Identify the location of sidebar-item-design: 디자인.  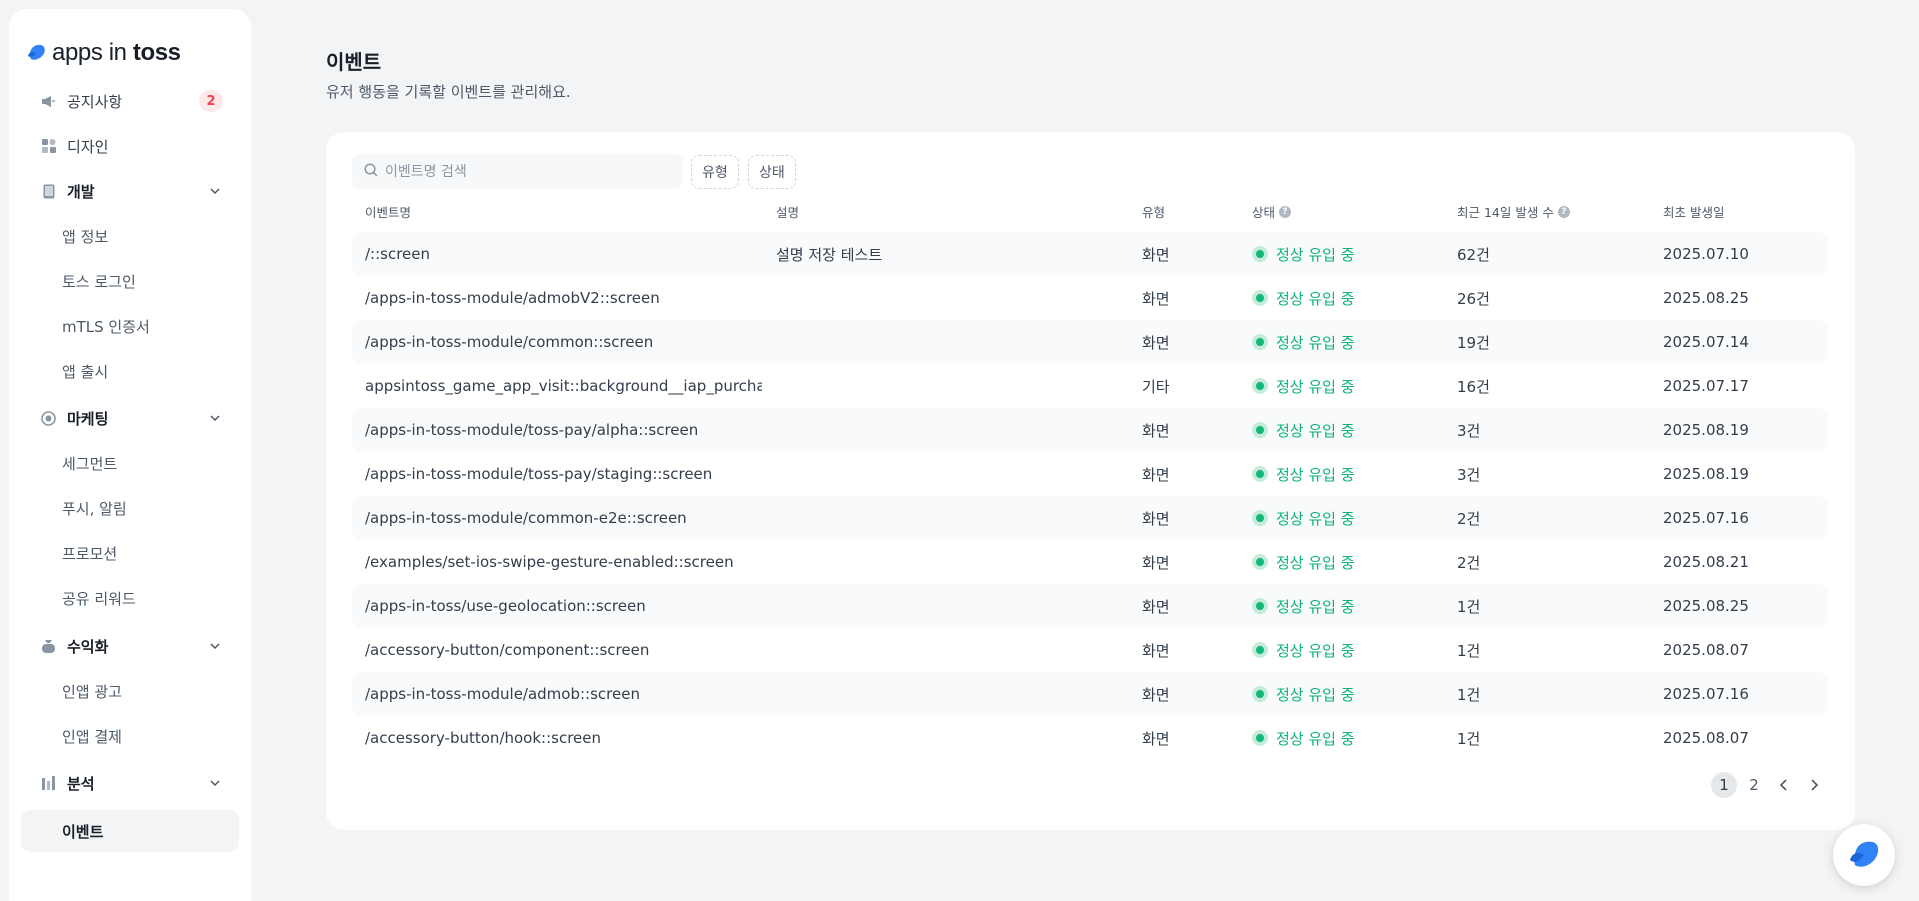
(130, 146).